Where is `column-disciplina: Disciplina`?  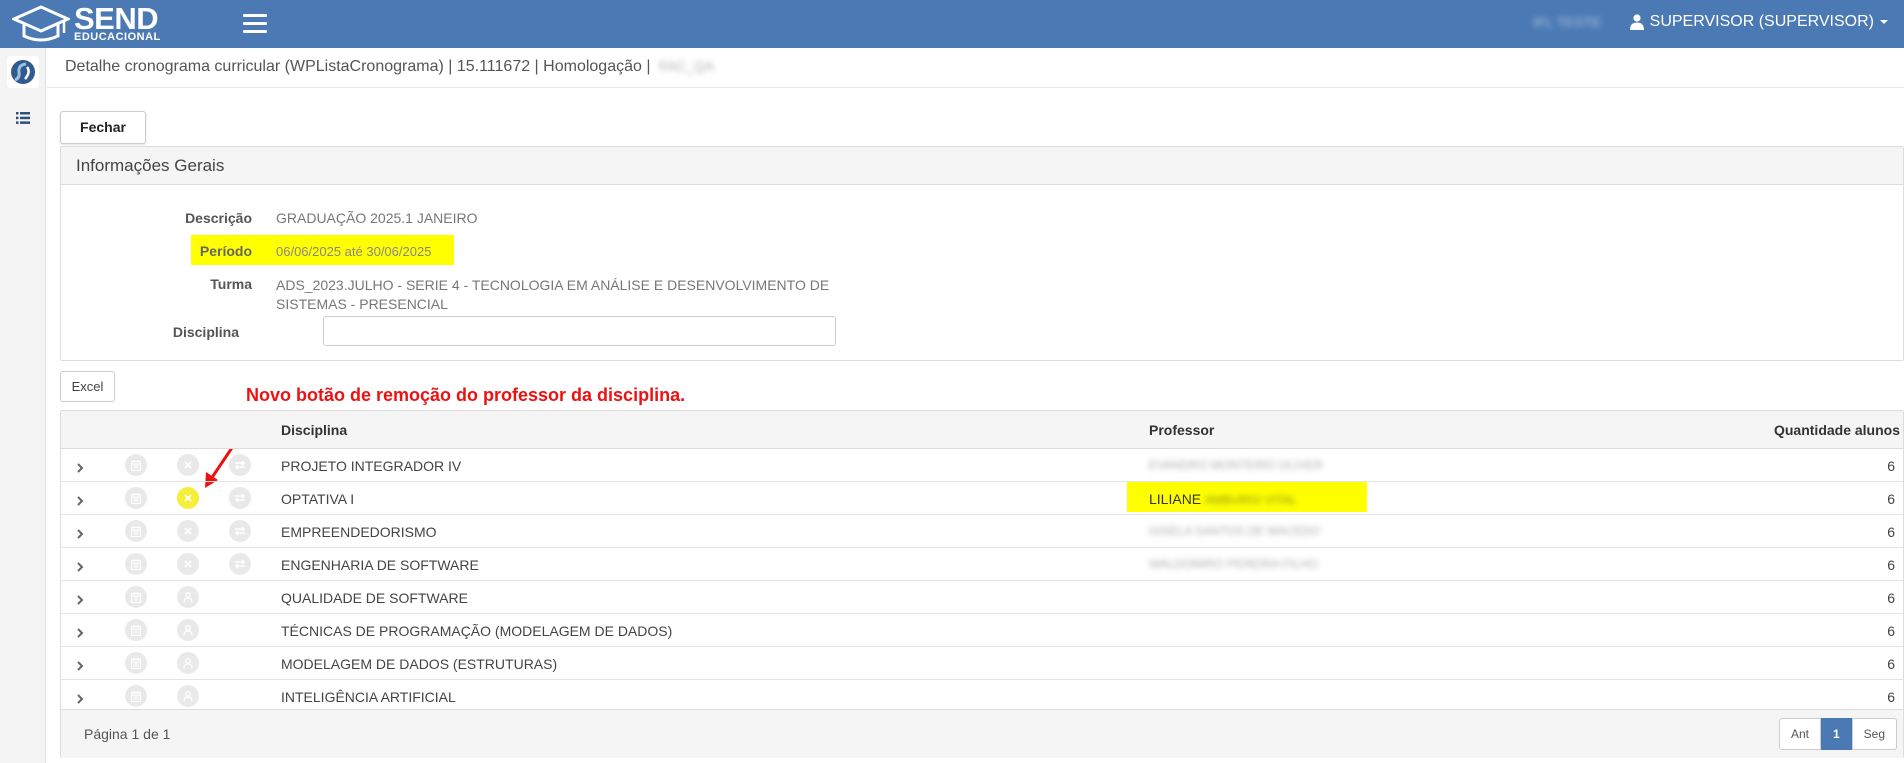
column-disciplina: Disciplina is located at coordinates (314, 430).